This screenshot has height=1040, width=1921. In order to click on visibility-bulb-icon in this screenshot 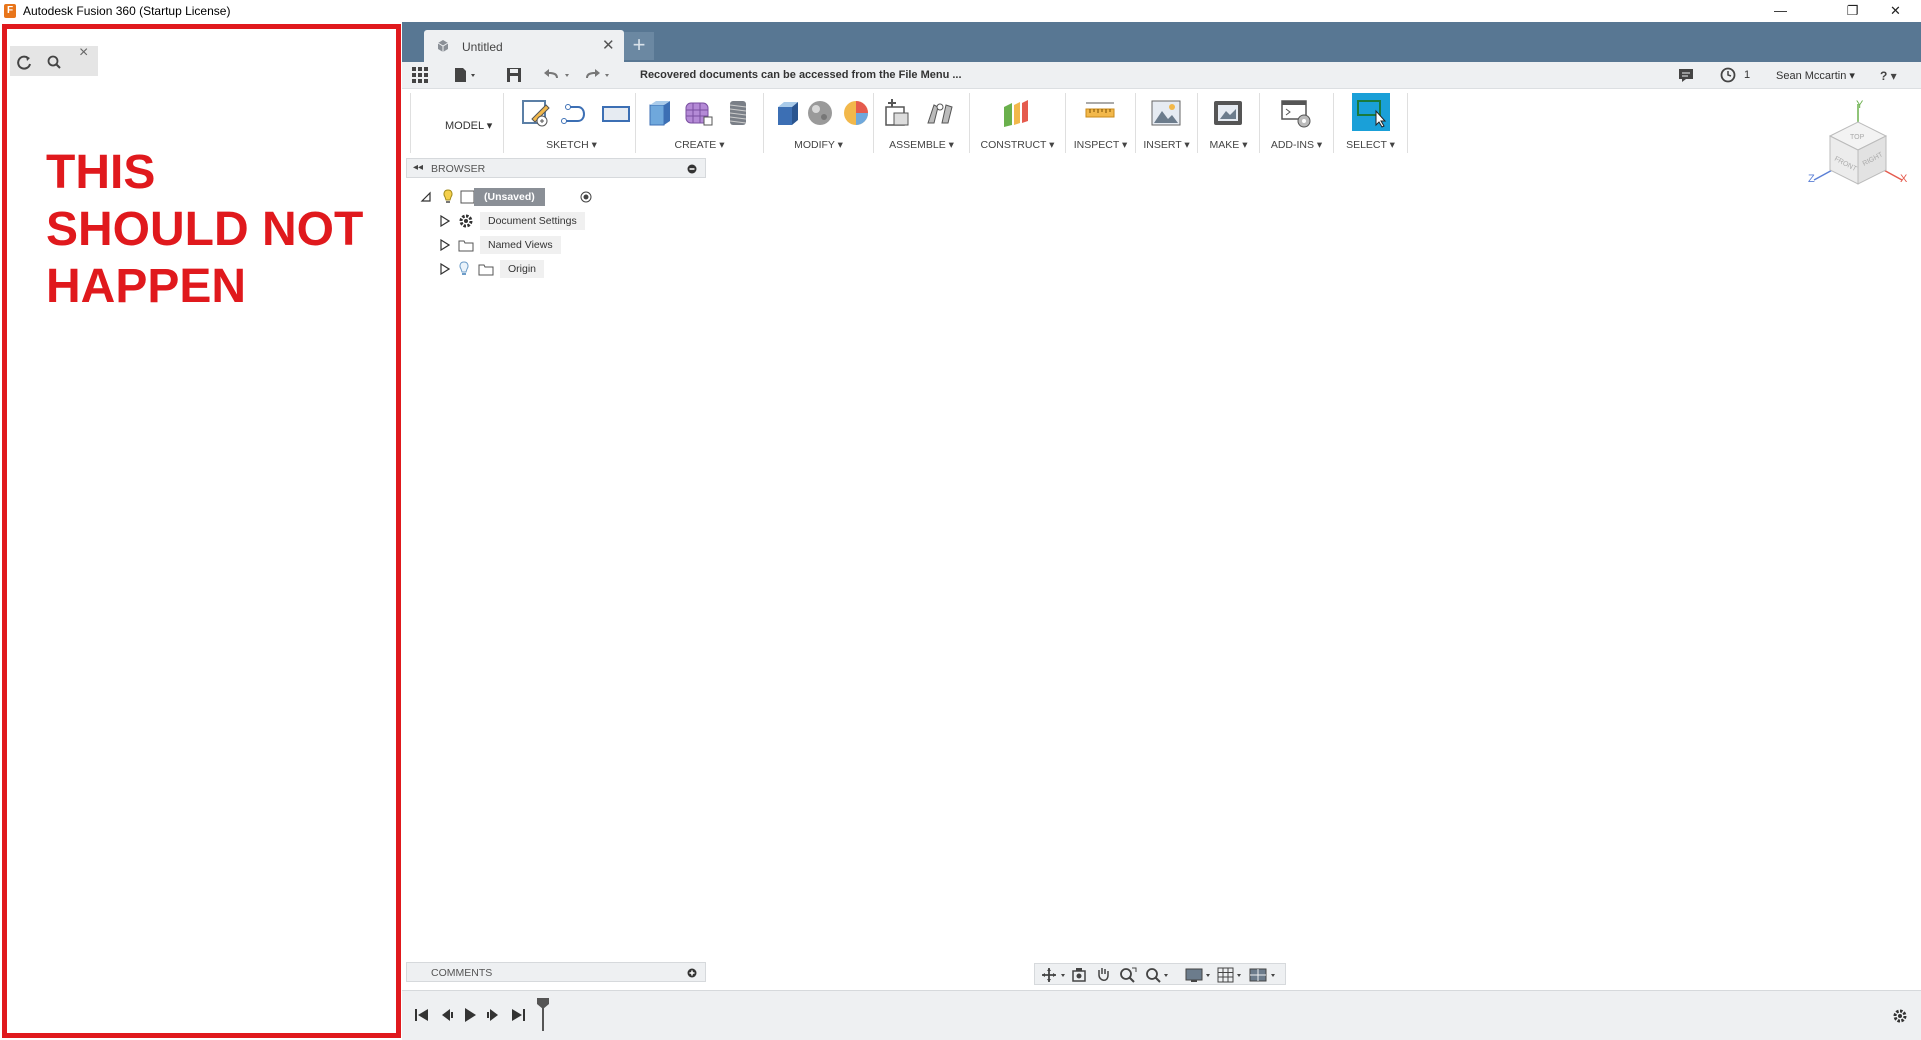, I will do `click(448, 197)`.